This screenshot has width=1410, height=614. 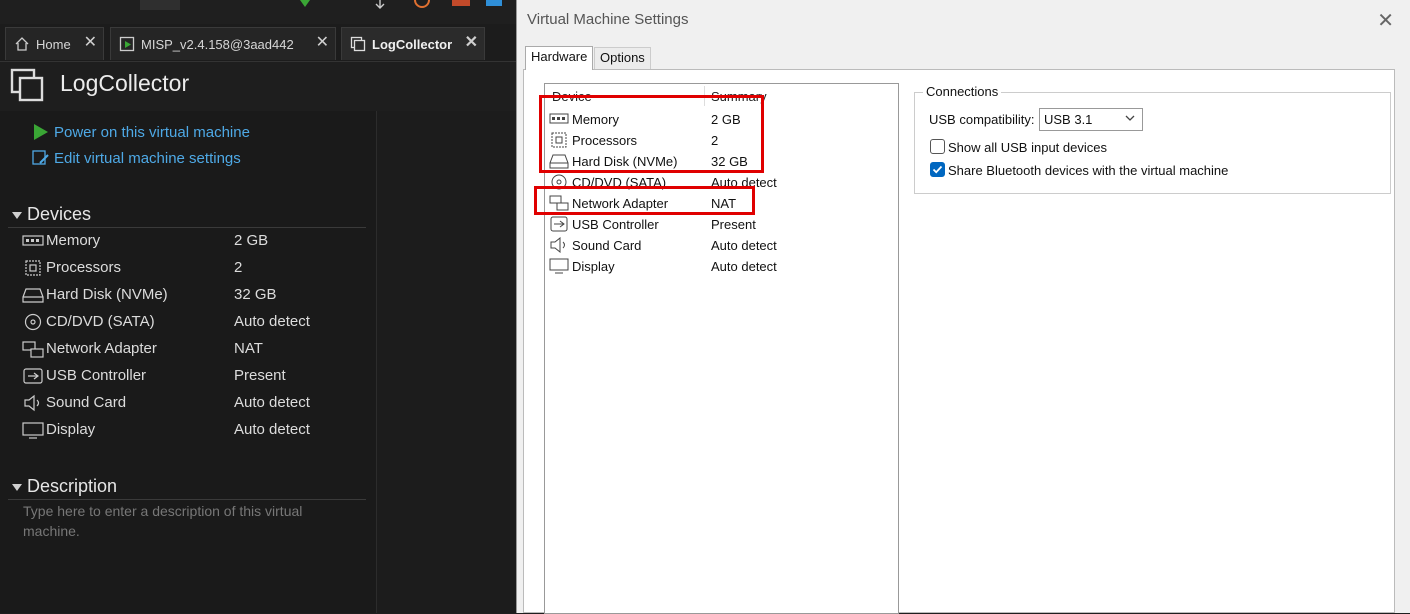 What do you see at coordinates (260, 375) in the screenshot?
I see `device-value: Present` at bounding box center [260, 375].